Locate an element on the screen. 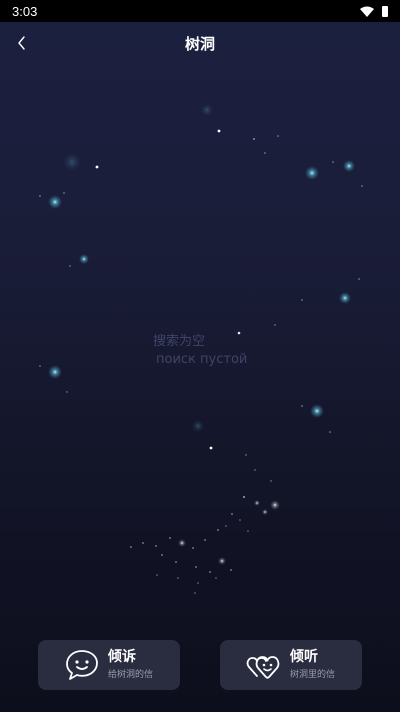 This screenshot has height=712, width=400. listen-text: 倾听 树洞里的信 is located at coordinates (312, 665).